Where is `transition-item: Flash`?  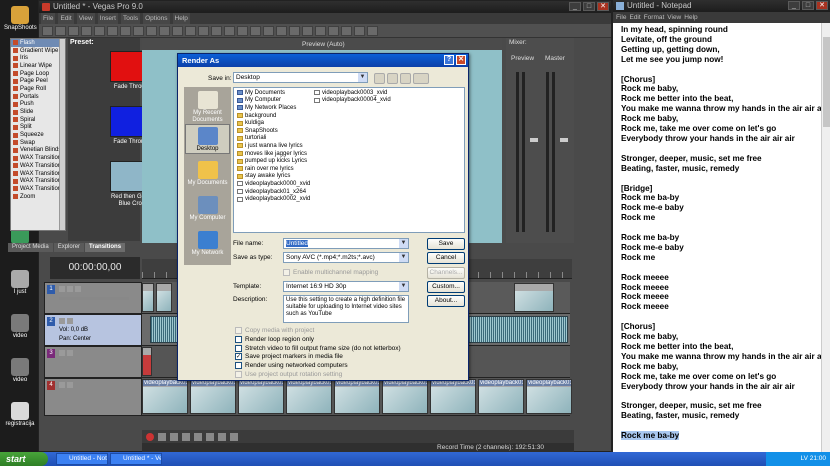
transition-item: Flash is located at coordinates (38, 43).